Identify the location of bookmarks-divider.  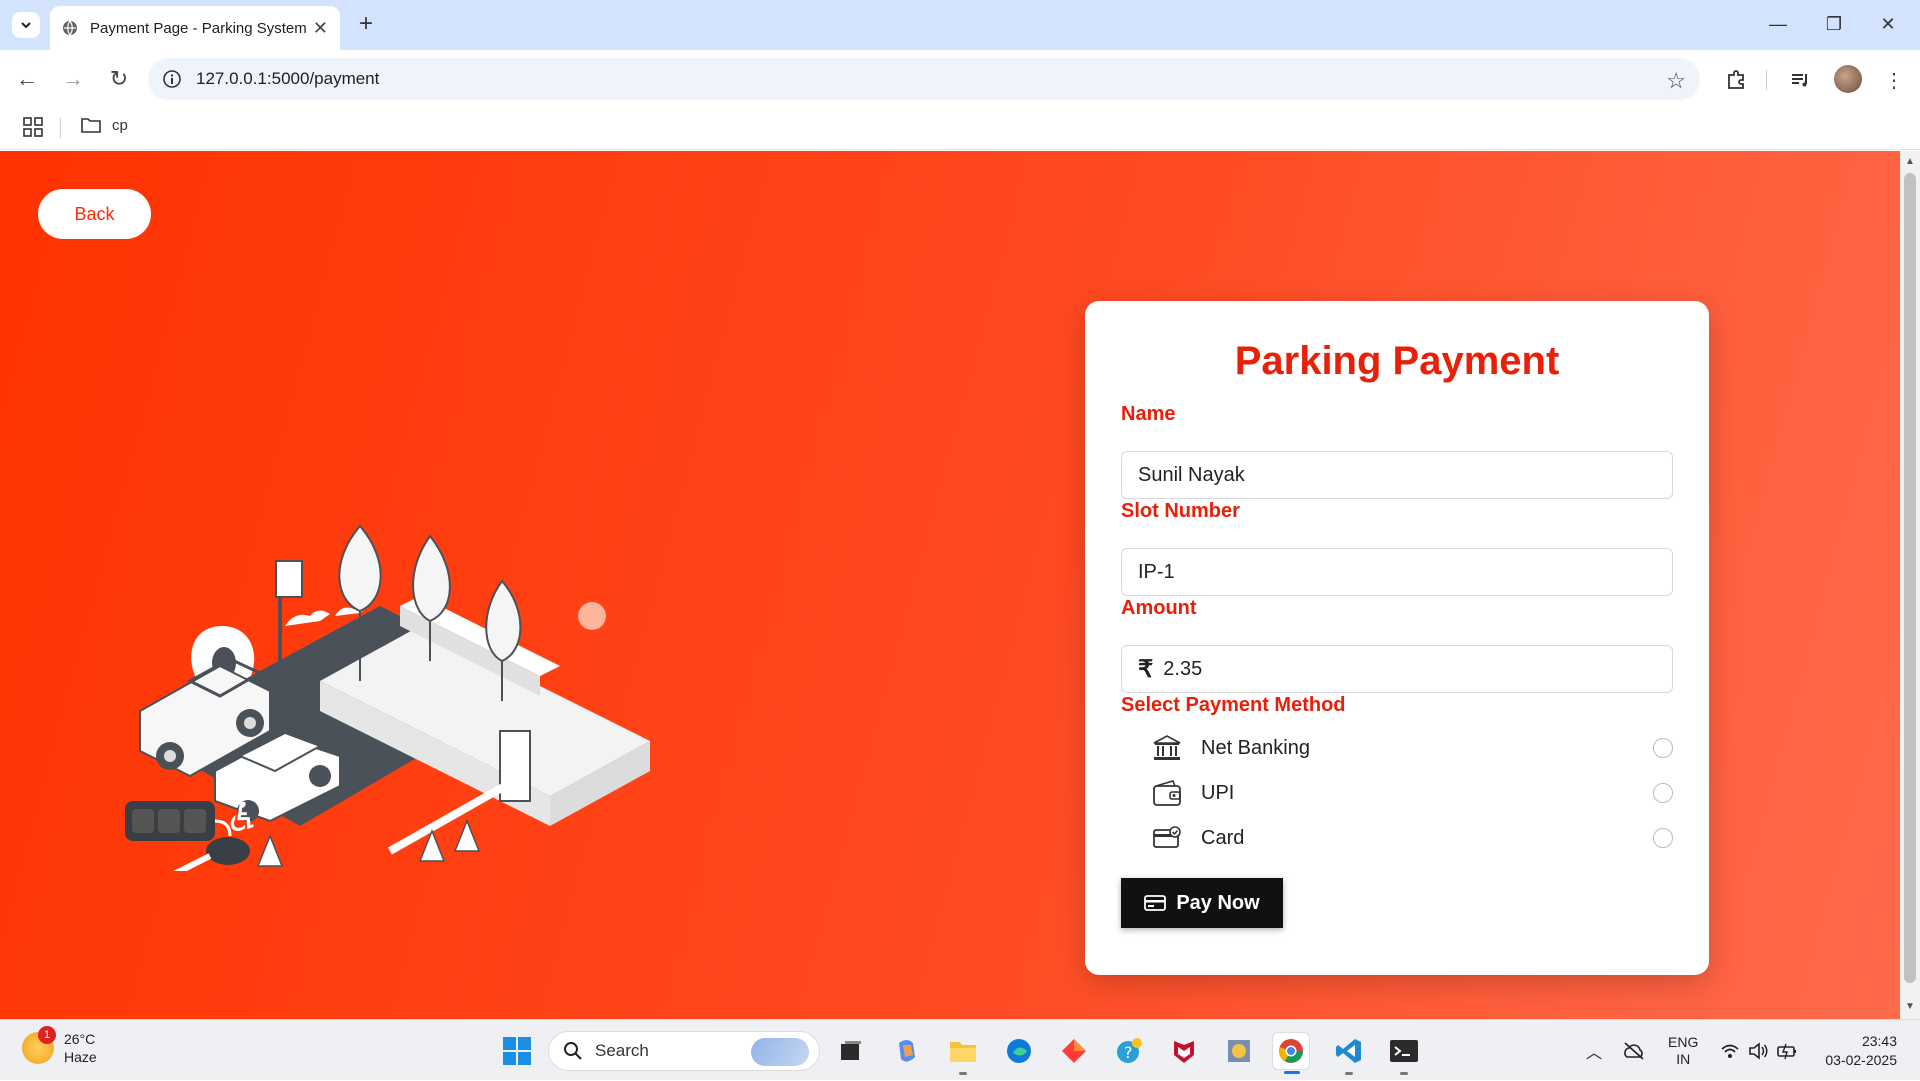
(60, 128).